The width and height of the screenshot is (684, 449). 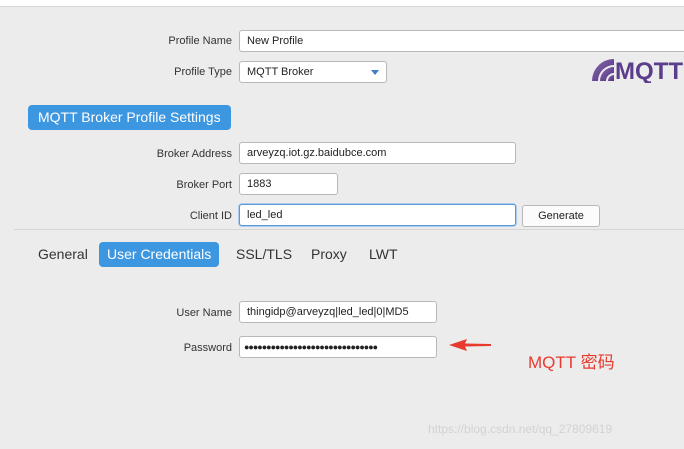 I want to click on mqtt-logo: MQTT, so click(x=637, y=70).